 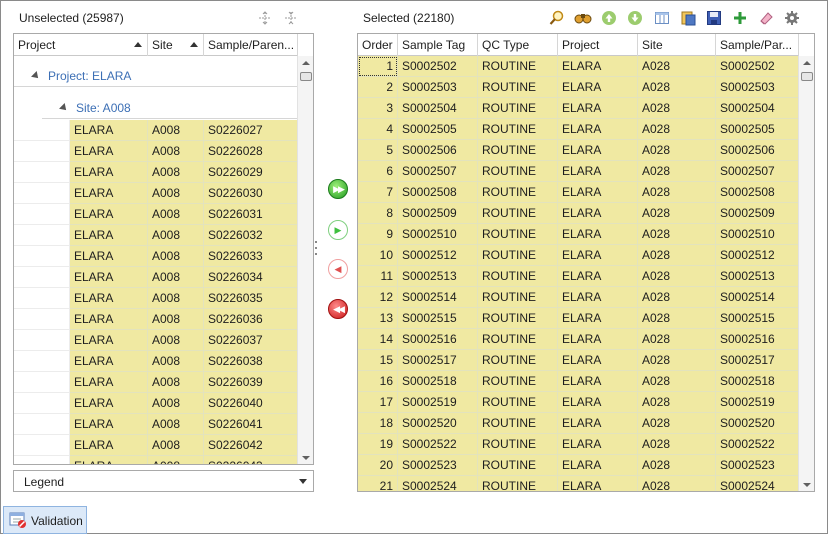 What do you see at coordinates (578, 360) in the screenshot?
I see `table-row: 15 S0002517 ROUTINE ELARA A028 S0002517` at bounding box center [578, 360].